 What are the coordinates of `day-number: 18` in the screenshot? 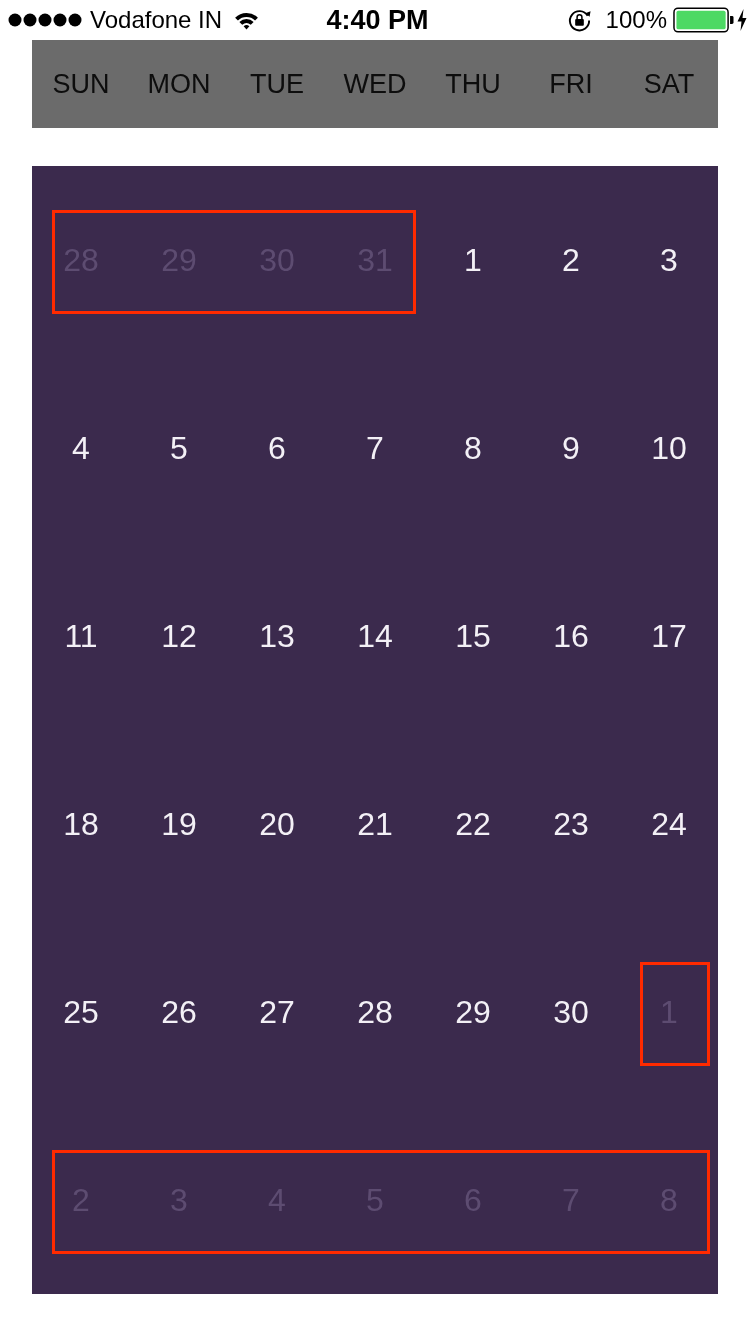 It's located at (81, 824).